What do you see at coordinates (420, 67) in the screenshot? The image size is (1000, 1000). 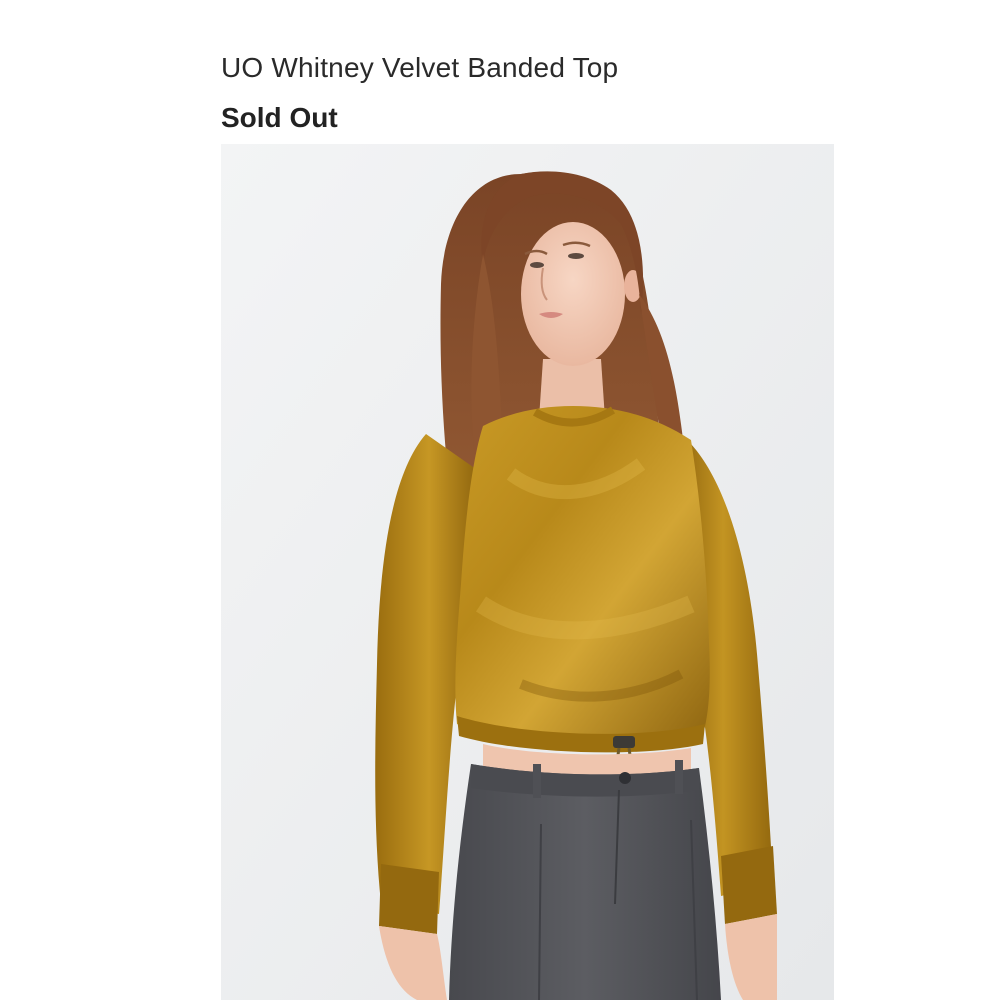 I see `product-title: UO Whitney Velvet Banded Top` at bounding box center [420, 67].